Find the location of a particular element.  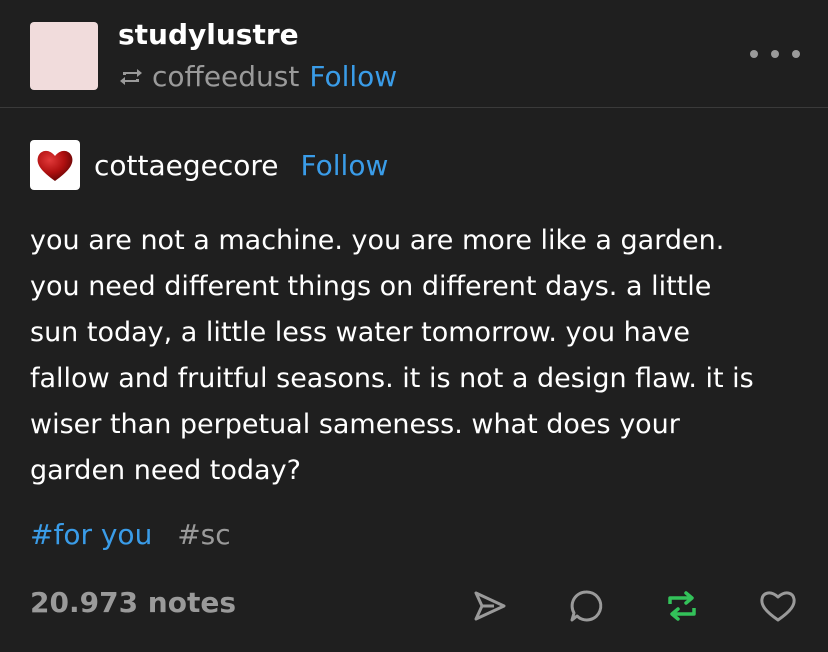

post-actions is located at coordinates (414, 606).